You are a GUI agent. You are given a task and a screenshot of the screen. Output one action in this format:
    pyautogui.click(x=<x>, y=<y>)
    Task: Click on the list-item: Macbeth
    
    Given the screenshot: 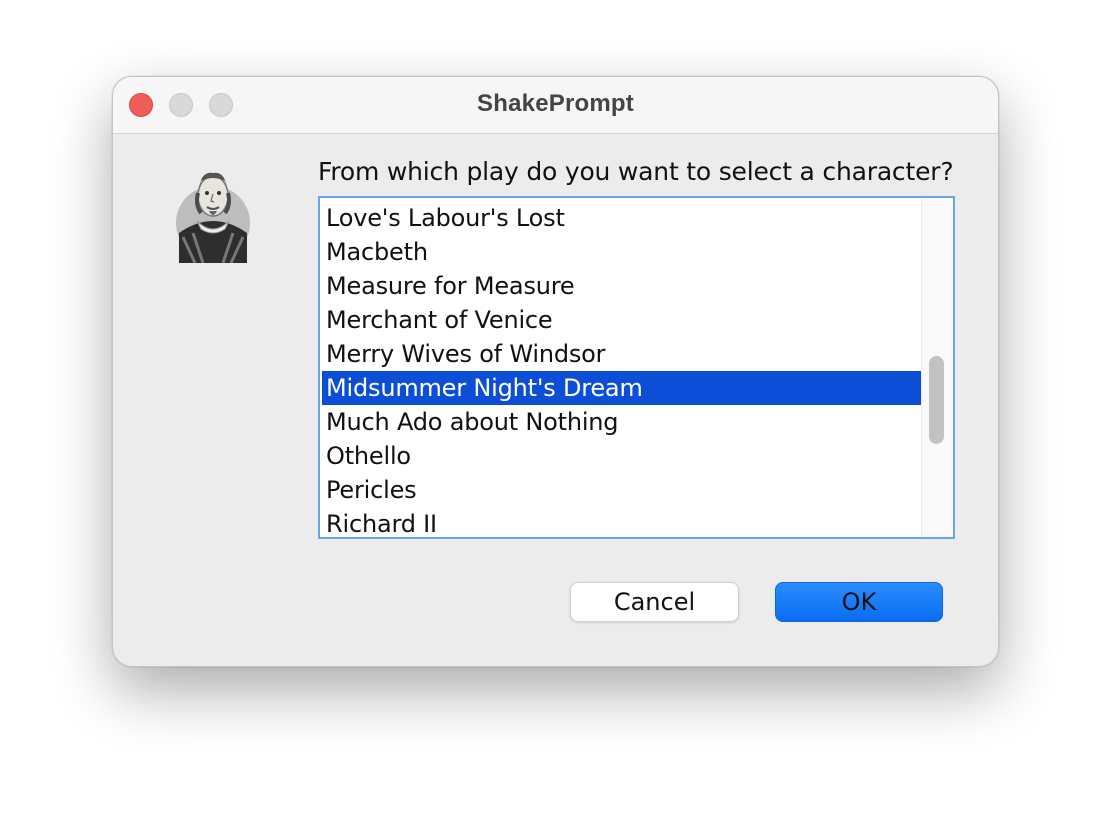 What is the action you would take?
    pyautogui.click(x=622, y=252)
    